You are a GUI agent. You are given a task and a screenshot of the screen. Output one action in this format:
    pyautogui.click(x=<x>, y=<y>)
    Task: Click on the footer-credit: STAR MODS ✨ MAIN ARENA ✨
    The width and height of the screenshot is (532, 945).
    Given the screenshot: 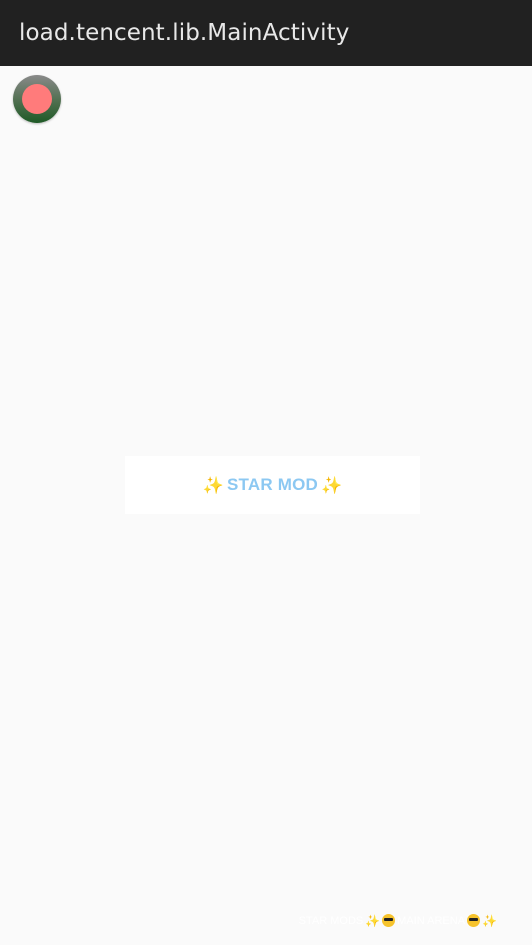 What is the action you would take?
    pyautogui.click(x=398, y=920)
    